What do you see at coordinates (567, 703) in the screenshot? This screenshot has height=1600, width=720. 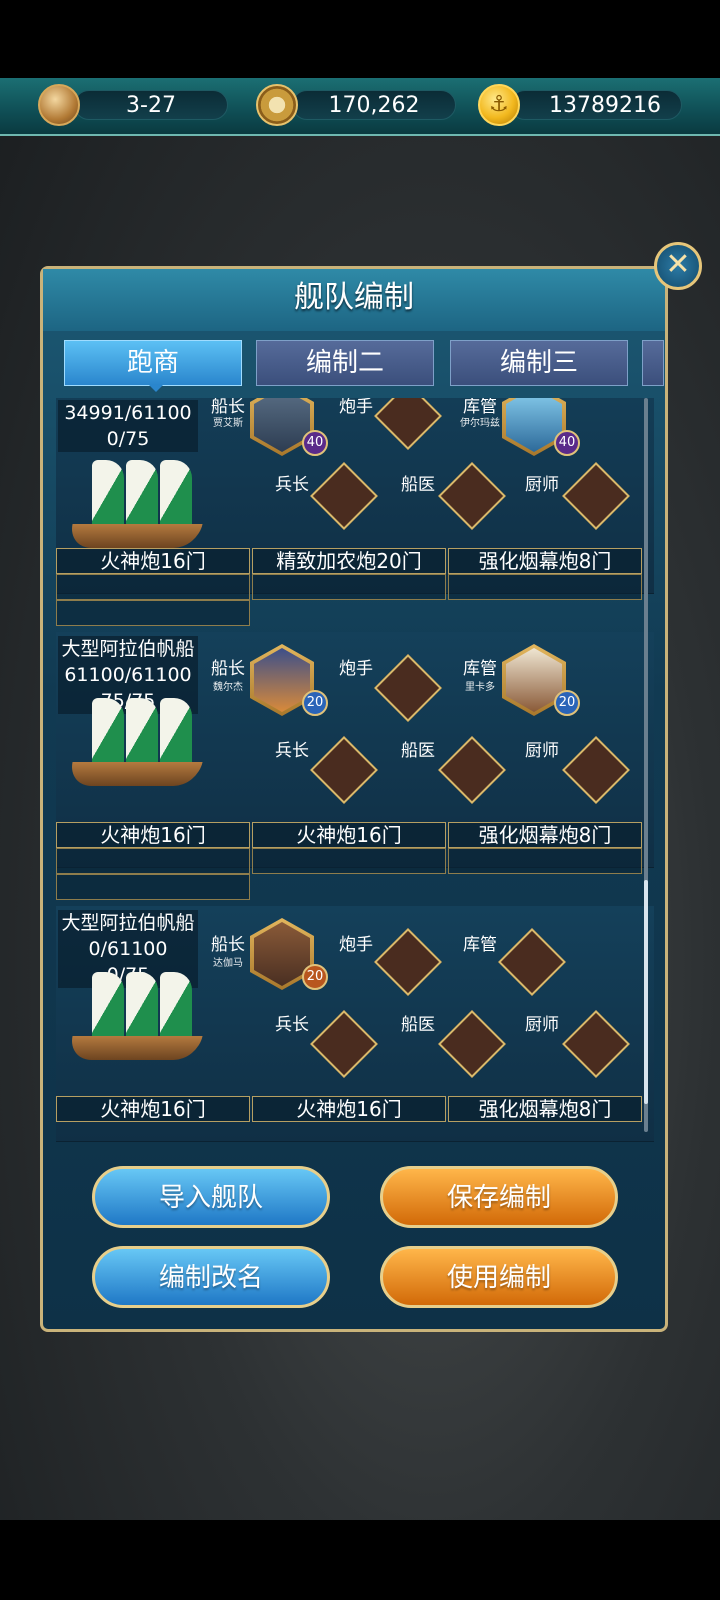 I see `quartermaster-level-badge: 20` at bounding box center [567, 703].